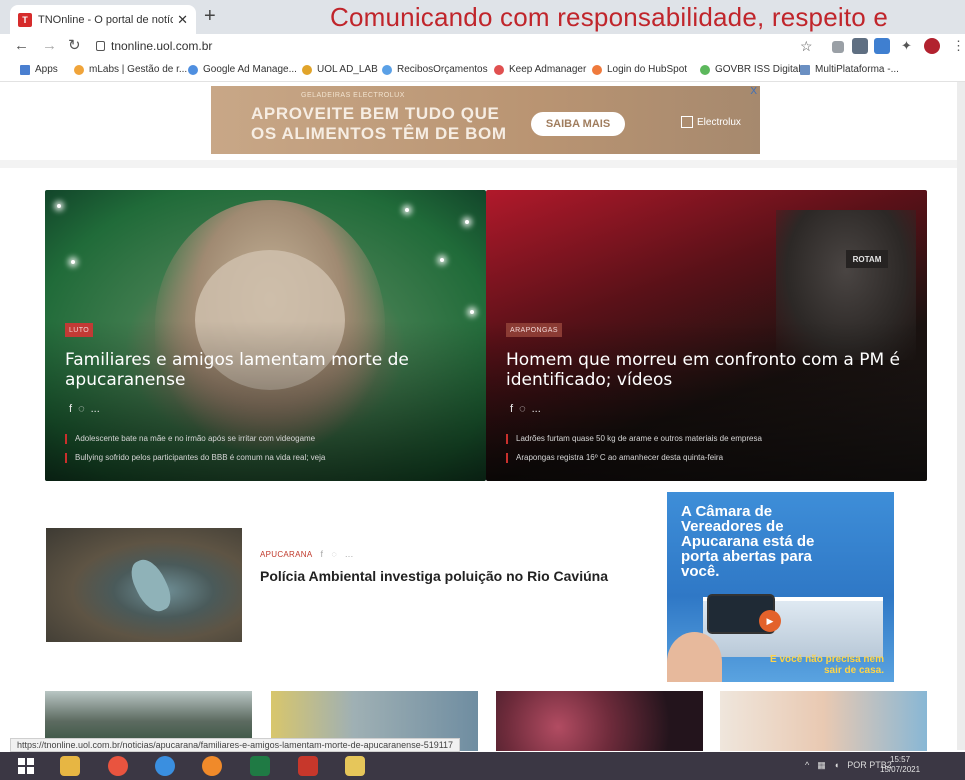 This screenshot has width=965, height=780. Describe the element at coordinates (25, 69) in the screenshot. I see `apps-grid-icon` at that location.